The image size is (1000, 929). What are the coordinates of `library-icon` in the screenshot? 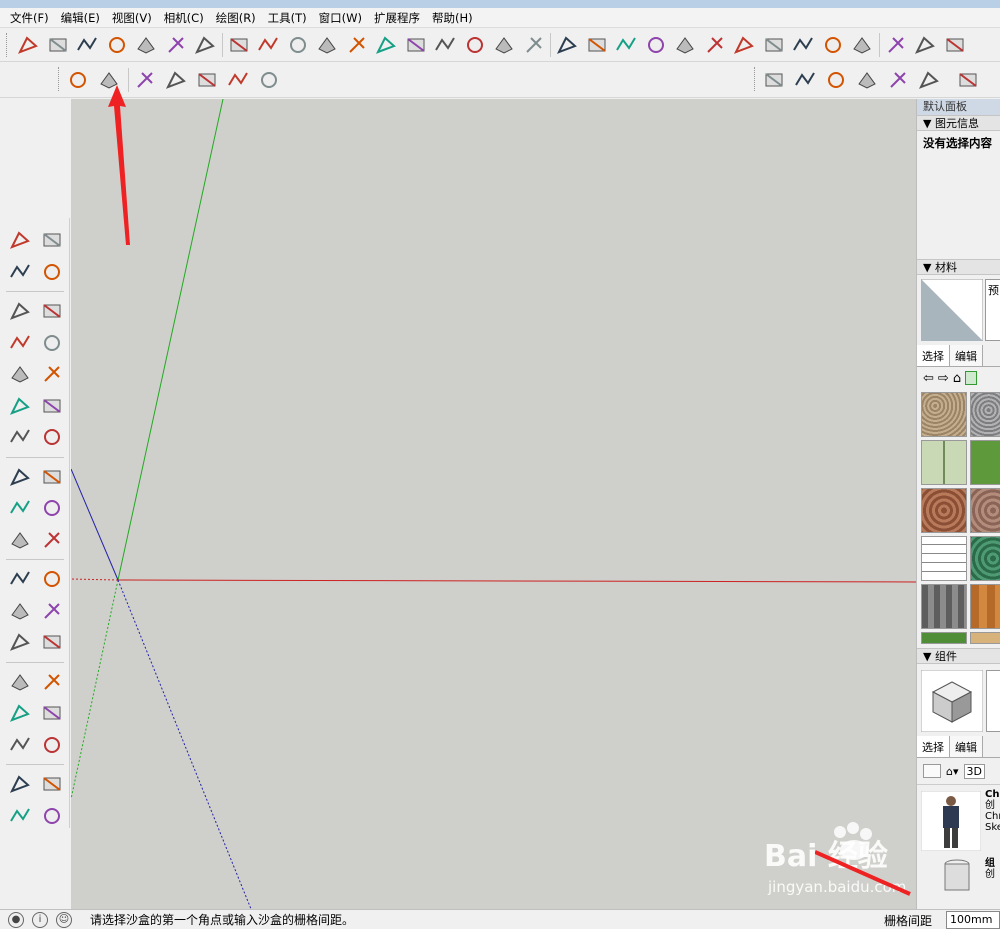 It's located at (971, 378).